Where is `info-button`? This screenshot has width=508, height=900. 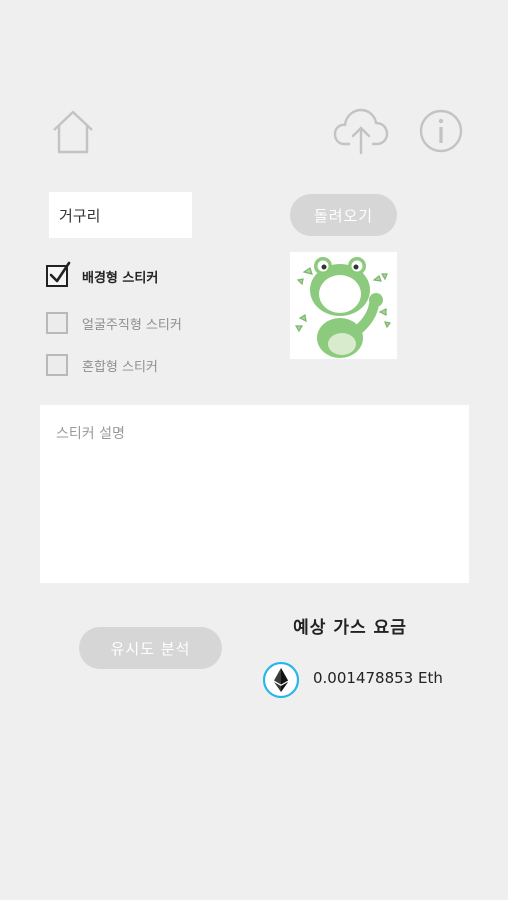
info-button is located at coordinates (441, 131).